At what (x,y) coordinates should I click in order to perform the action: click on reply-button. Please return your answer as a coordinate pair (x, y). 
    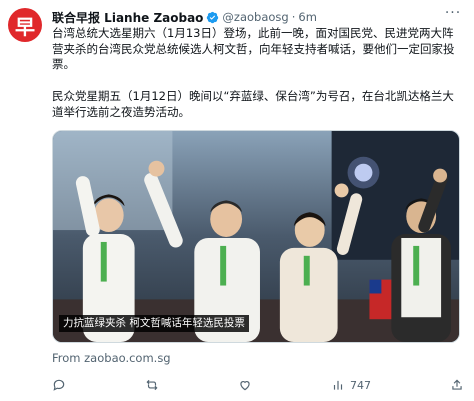
    Looking at the image, I should click on (59, 385).